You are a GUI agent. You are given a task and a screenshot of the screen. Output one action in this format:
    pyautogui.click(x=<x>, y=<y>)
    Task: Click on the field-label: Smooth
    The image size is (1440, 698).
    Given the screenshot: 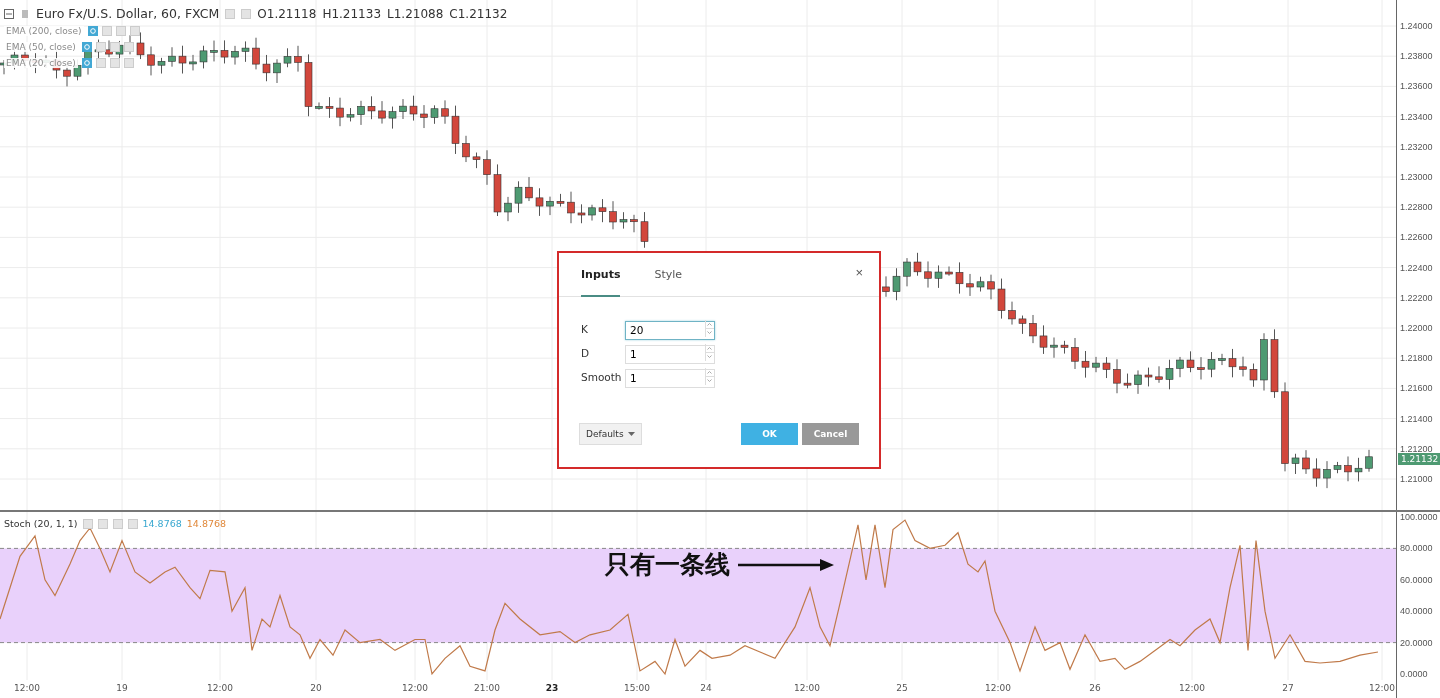 What is the action you would take?
    pyautogui.click(x=602, y=376)
    